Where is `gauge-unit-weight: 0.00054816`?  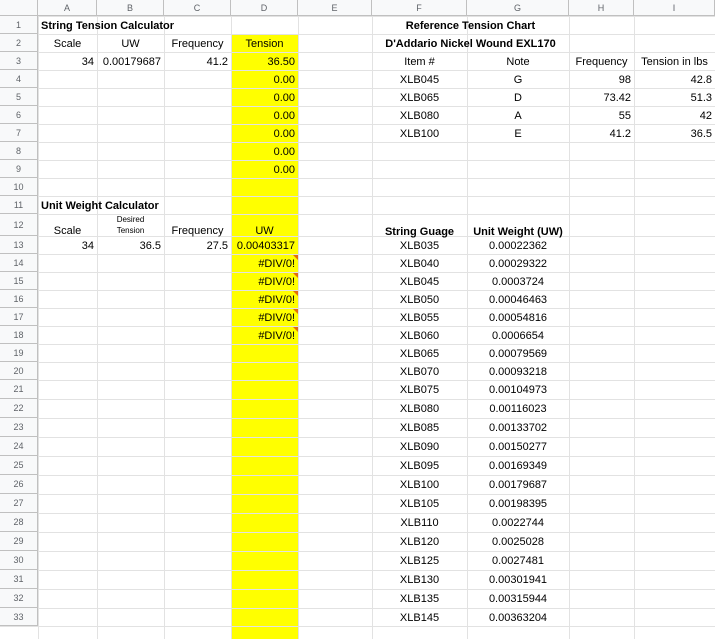
gauge-unit-weight: 0.00054816 is located at coordinates (518, 318).